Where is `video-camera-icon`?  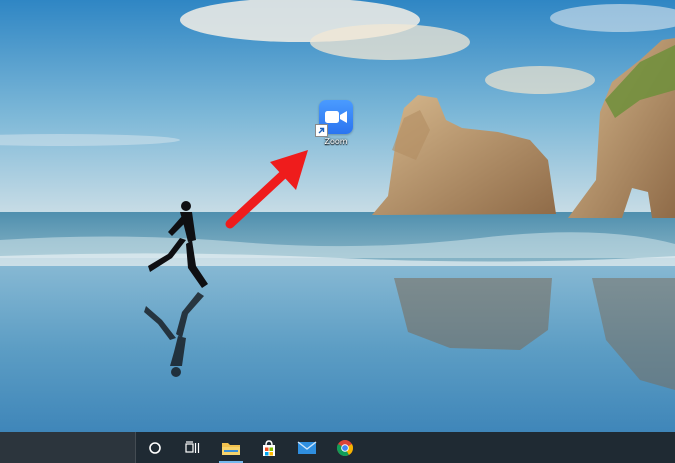 video-camera-icon is located at coordinates (336, 117).